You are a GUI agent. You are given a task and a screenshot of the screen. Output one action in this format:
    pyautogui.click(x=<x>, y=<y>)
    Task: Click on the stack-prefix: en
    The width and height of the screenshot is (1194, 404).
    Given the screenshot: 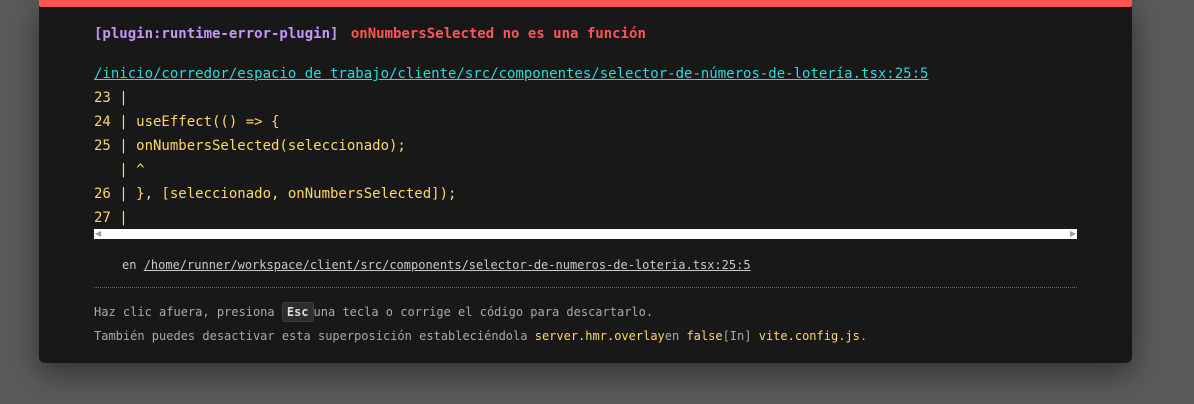 What is the action you would take?
    pyautogui.click(x=129, y=265)
    